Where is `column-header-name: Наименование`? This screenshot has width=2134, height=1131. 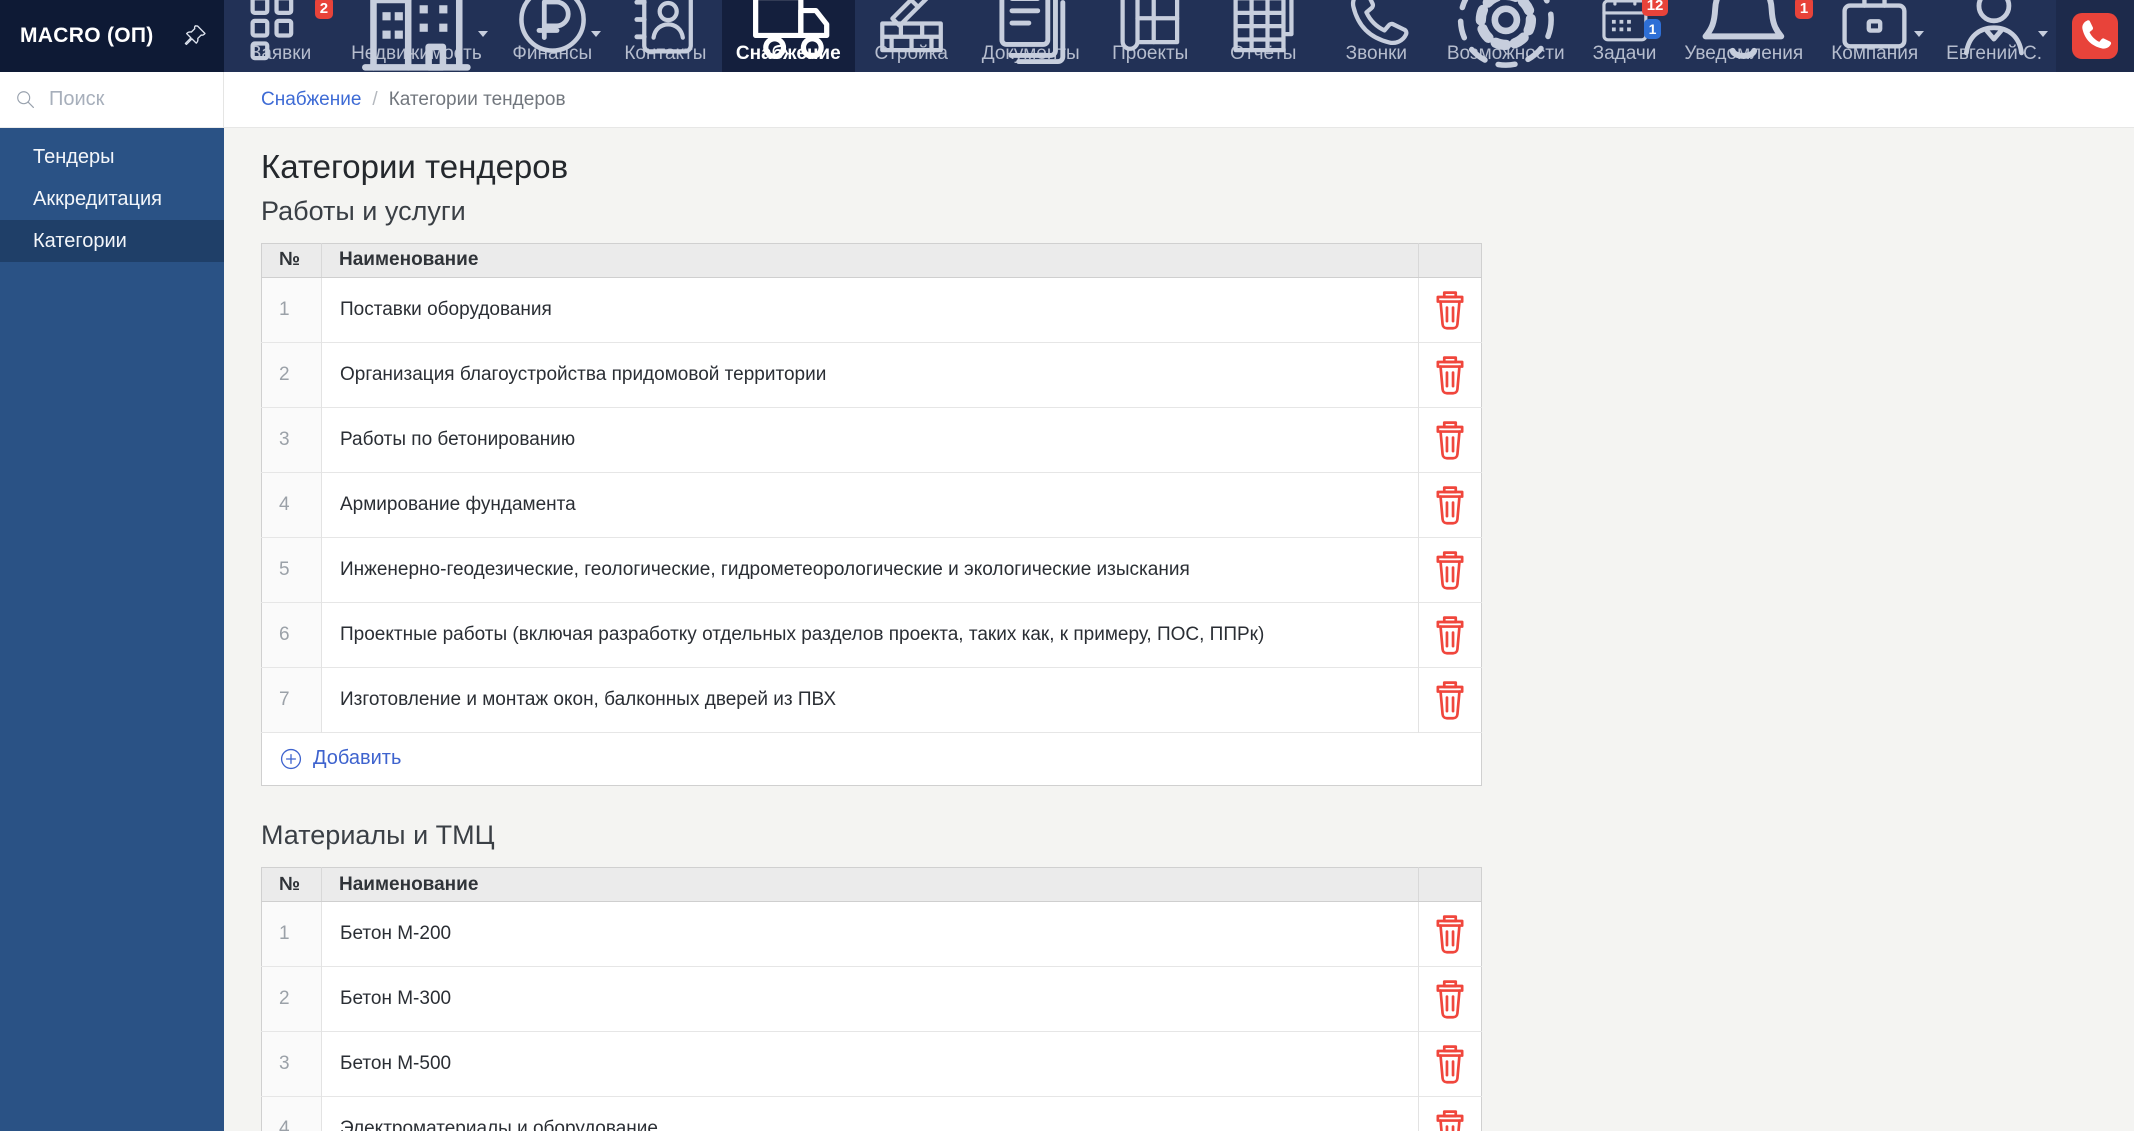 column-header-name: Наименование is located at coordinates (870, 260).